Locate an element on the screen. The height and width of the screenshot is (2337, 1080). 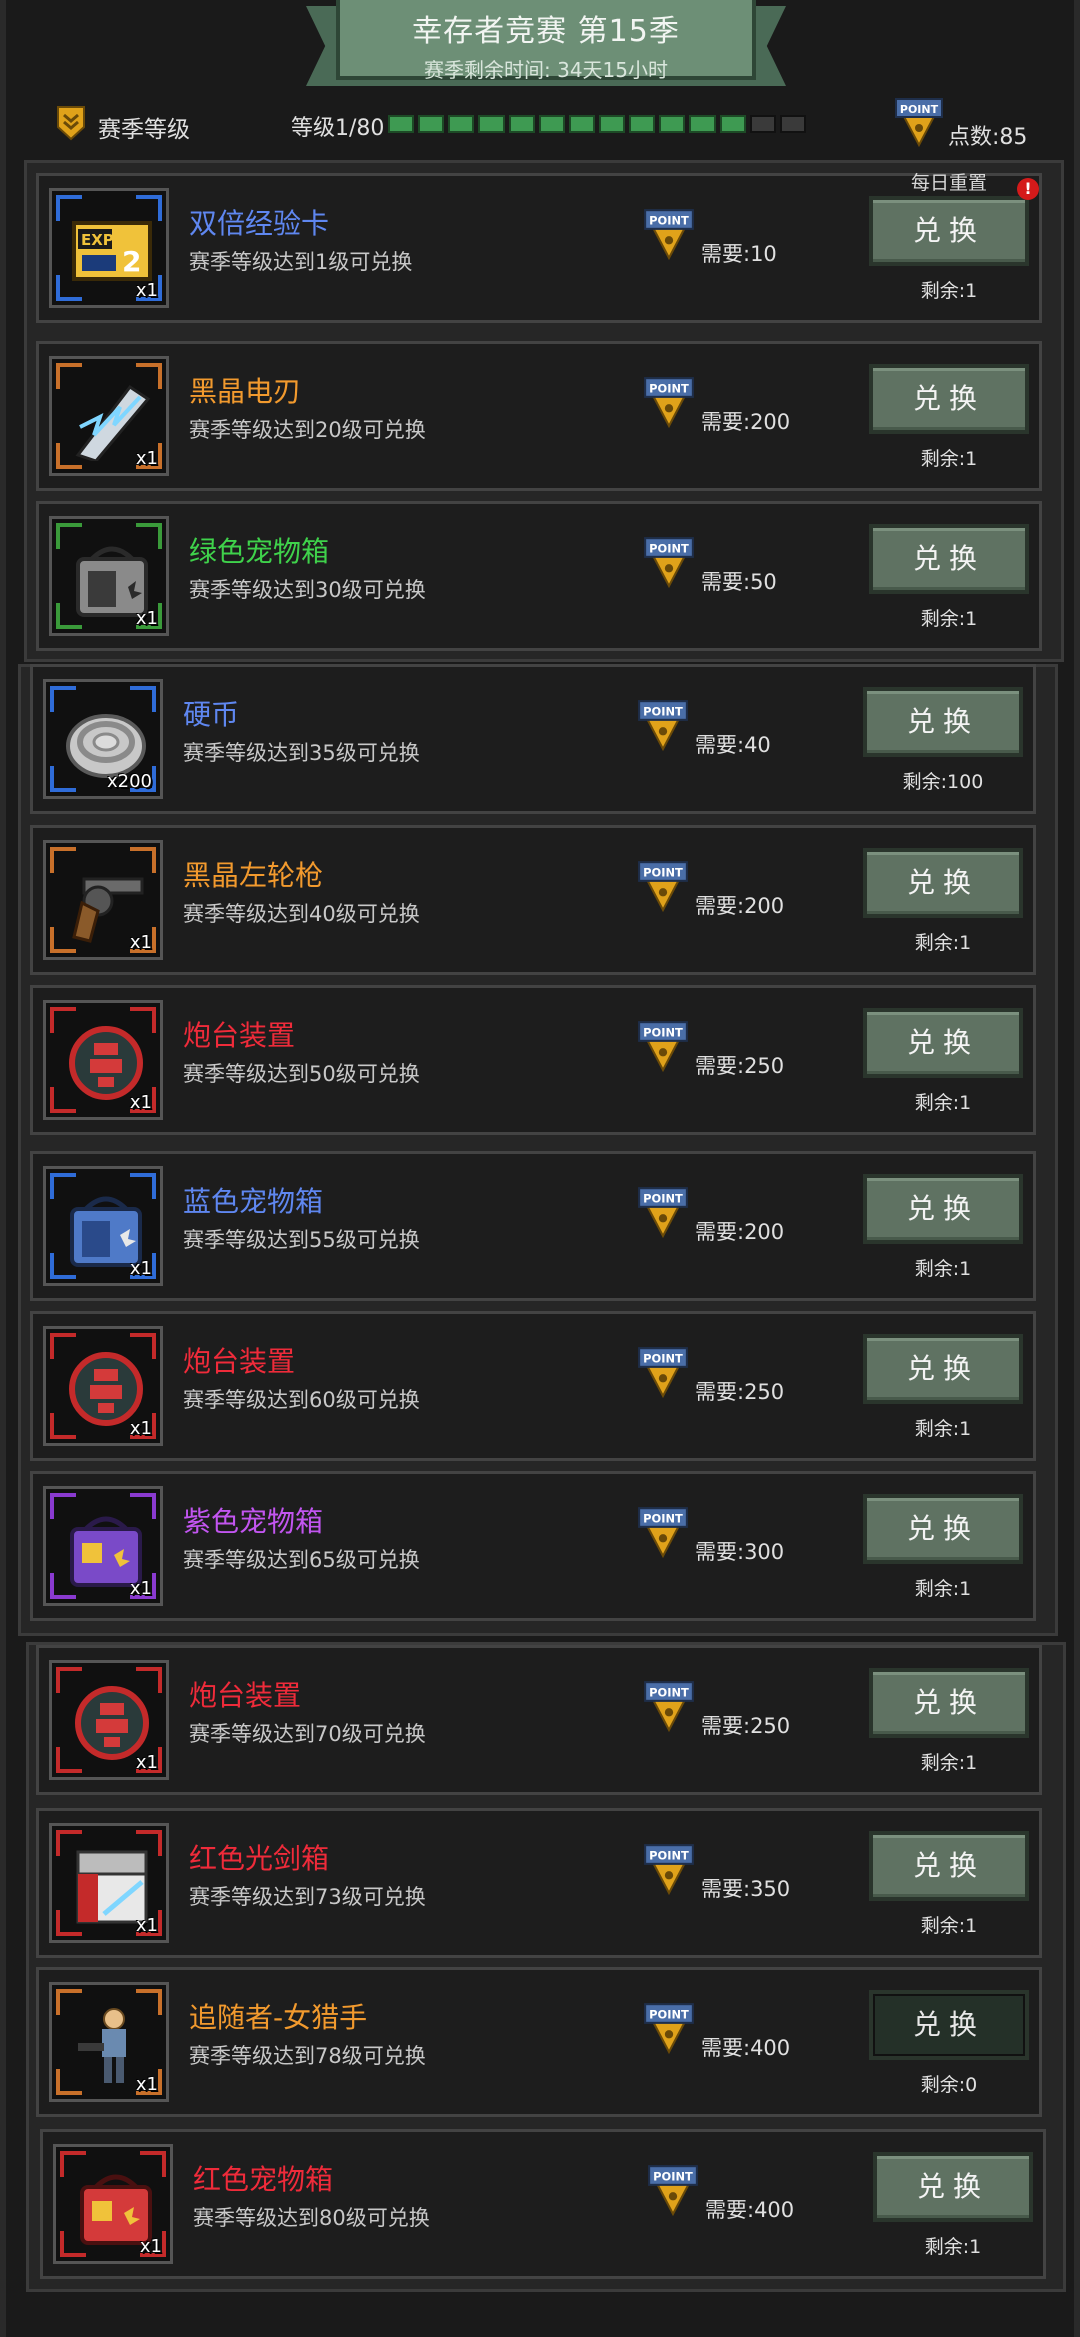
item-requirement: 赛季等级达到1级可兑换 is located at coordinates (301, 262).